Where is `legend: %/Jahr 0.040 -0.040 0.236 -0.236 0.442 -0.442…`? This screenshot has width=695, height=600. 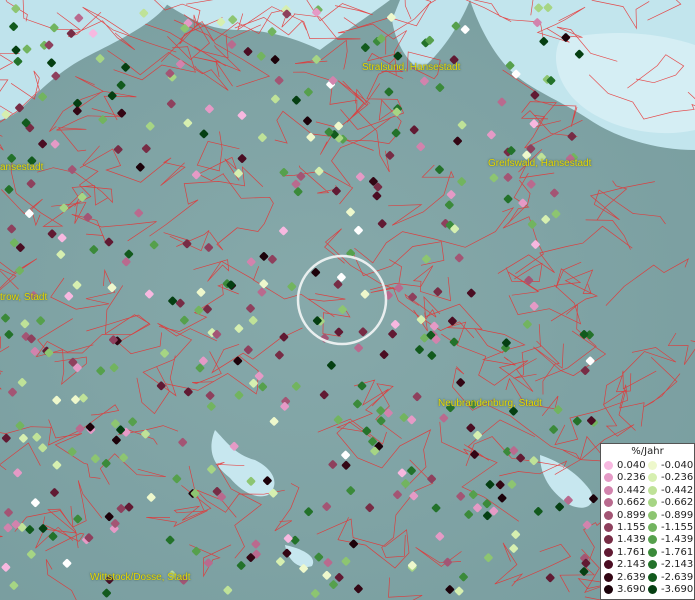
legend: %/Jahr 0.040 -0.040 0.236 -0.236 0.442 -0.442… is located at coordinates (647, 521).